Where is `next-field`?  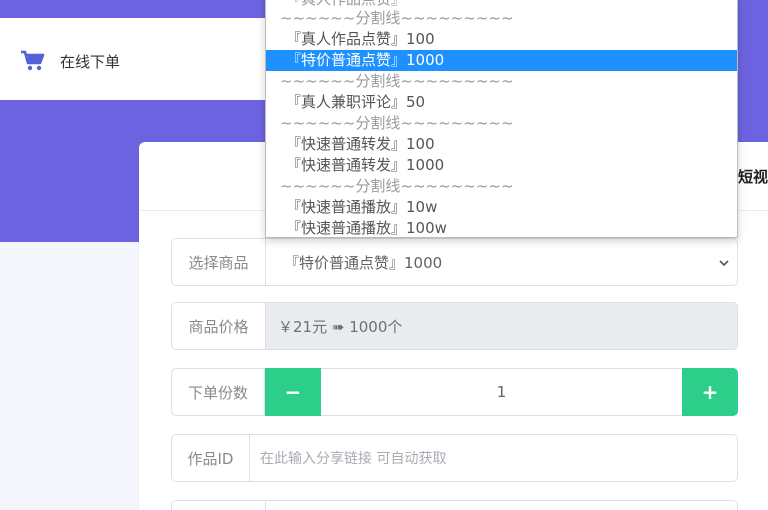 next-field is located at coordinates (454, 505).